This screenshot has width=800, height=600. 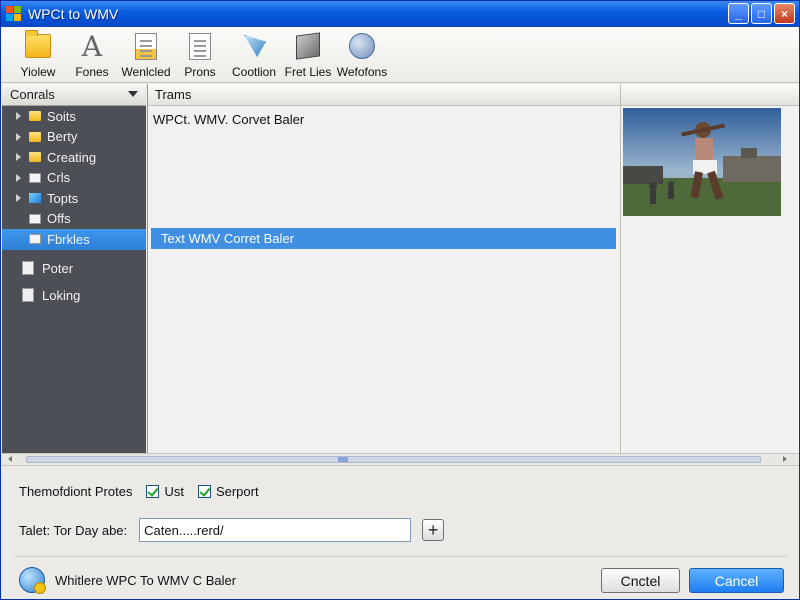 What do you see at coordinates (38, 72) in the screenshot?
I see `toolbar-label: Yiolew` at bounding box center [38, 72].